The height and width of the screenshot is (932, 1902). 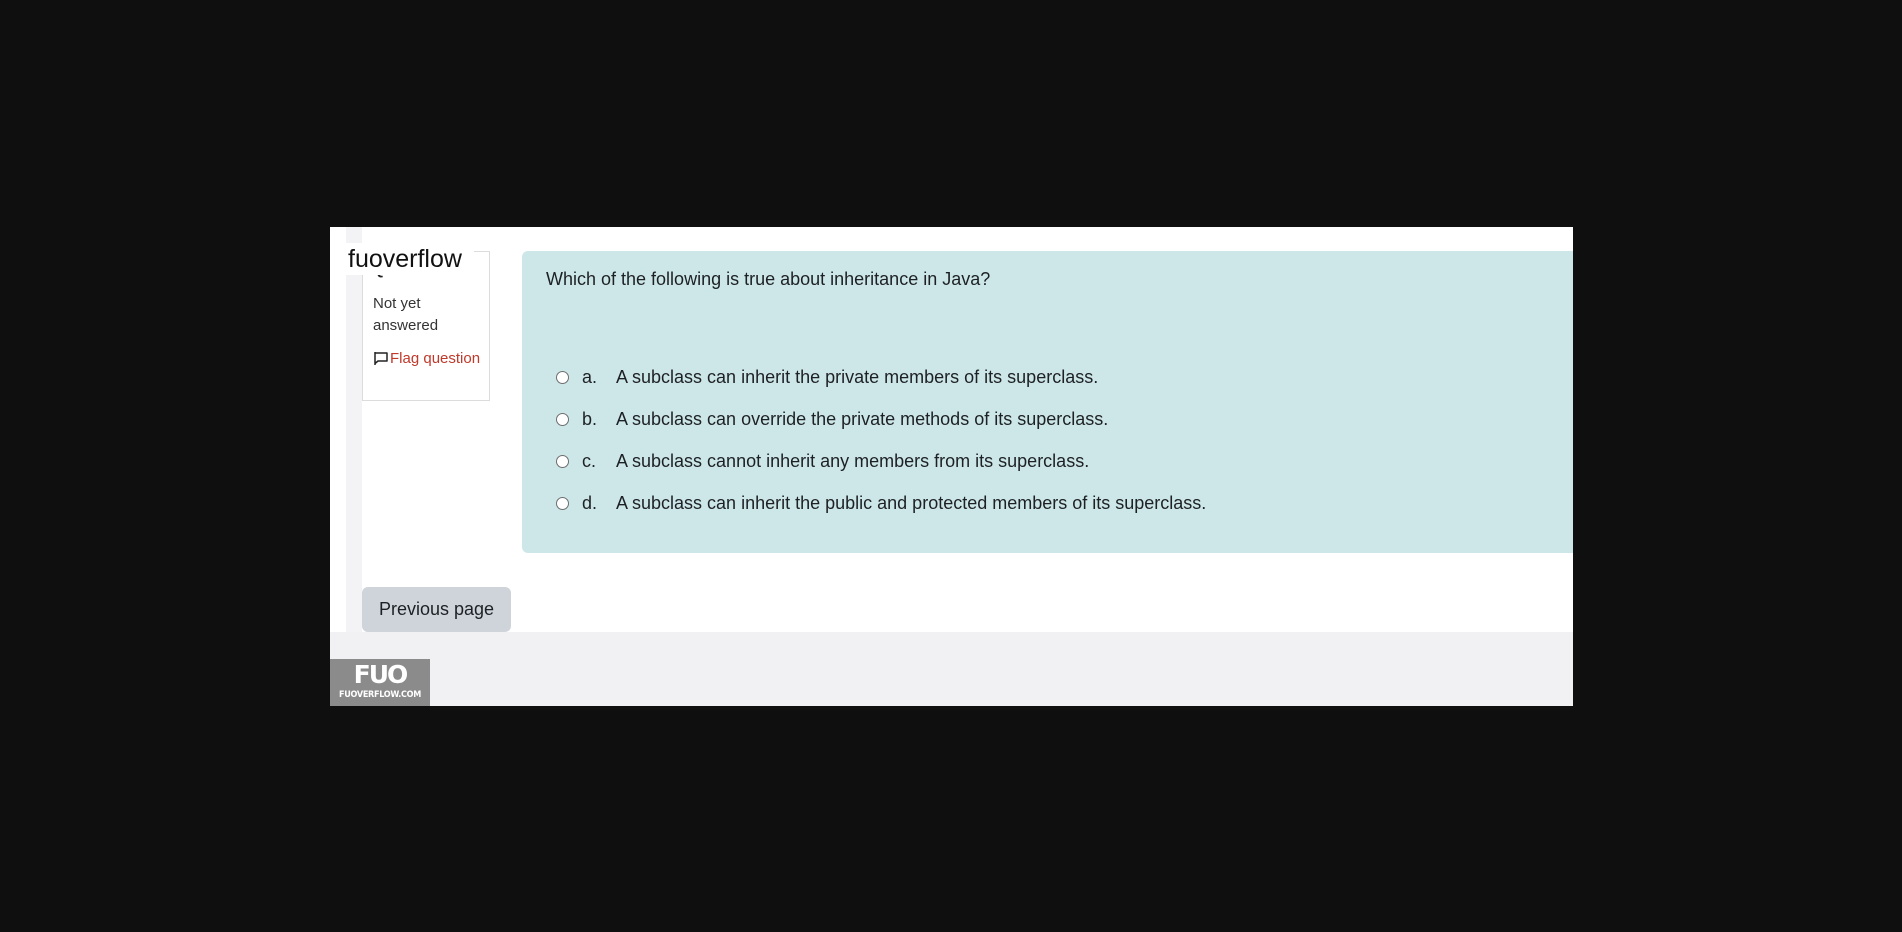 What do you see at coordinates (407, 259) in the screenshot?
I see `watermark-brand: fuoverflow` at bounding box center [407, 259].